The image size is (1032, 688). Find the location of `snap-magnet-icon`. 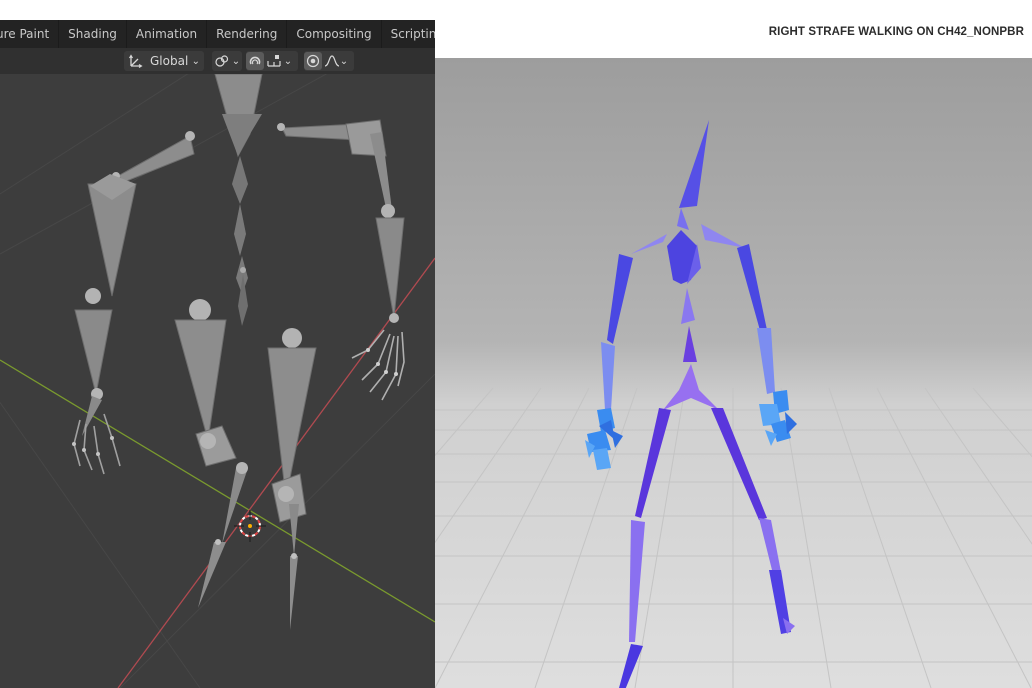

snap-magnet-icon is located at coordinates (255, 60).